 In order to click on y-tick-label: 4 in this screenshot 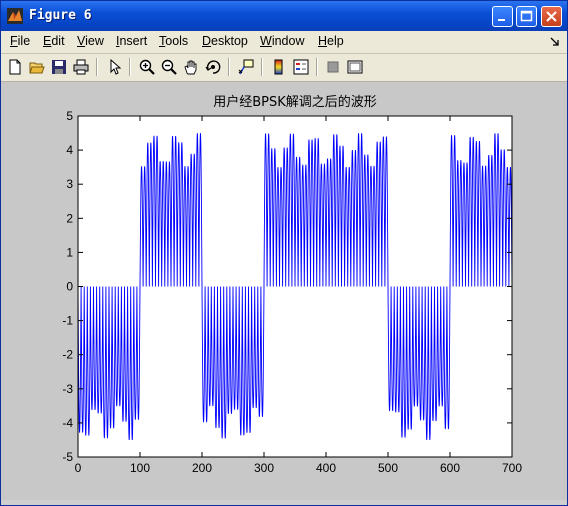, I will do `click(69, 150)`.